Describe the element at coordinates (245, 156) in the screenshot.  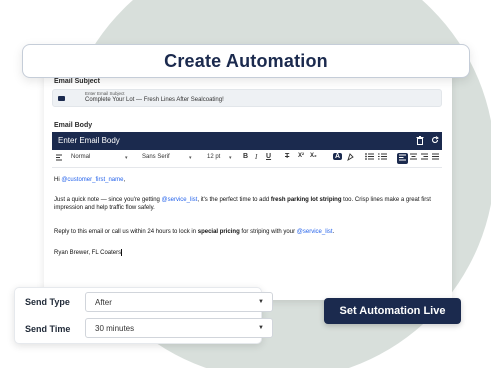
I see `bold-button: B` at that location.